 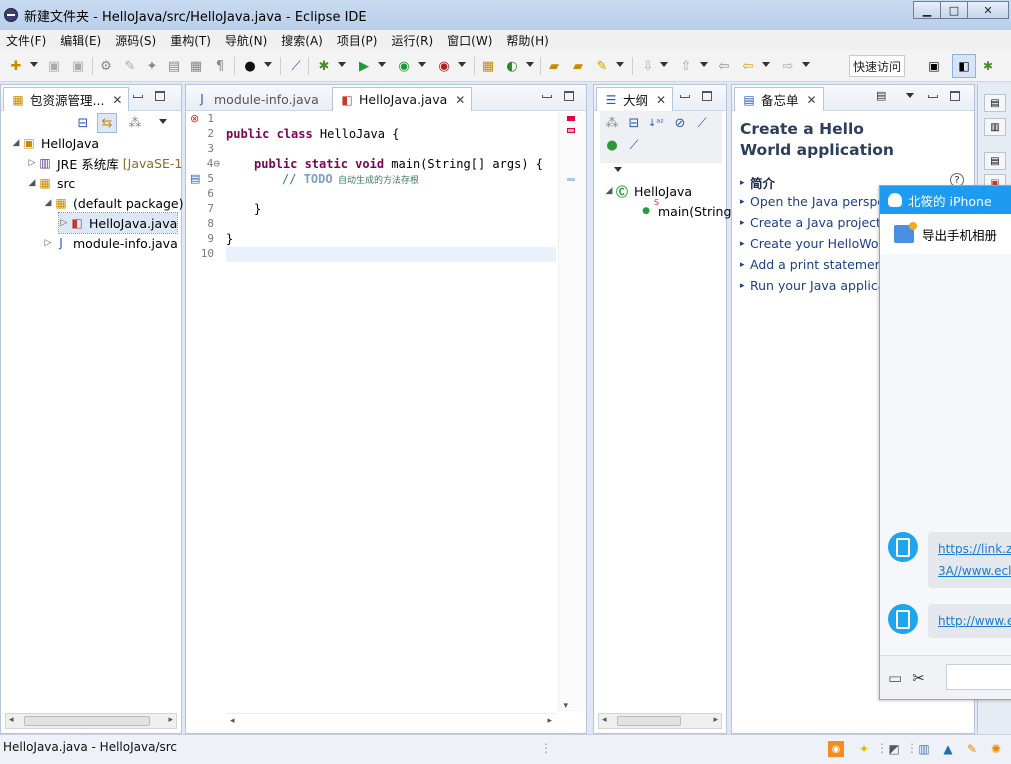 I want to click on cheat-step-run: ▸ Run your Java applica, so click(x=812, y=285).